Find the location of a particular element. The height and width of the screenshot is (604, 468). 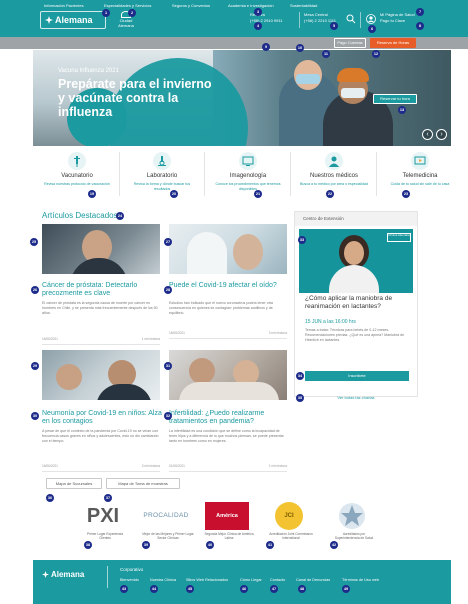

marker-badge: 42 is located at coordinates (334, 545).